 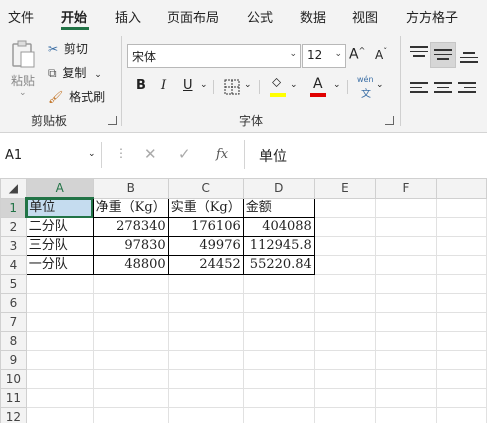 What do you see at coordinates (130, 246) in the screenshot?
I see `cell-B3: 97830` at bounding box center [130, 246].